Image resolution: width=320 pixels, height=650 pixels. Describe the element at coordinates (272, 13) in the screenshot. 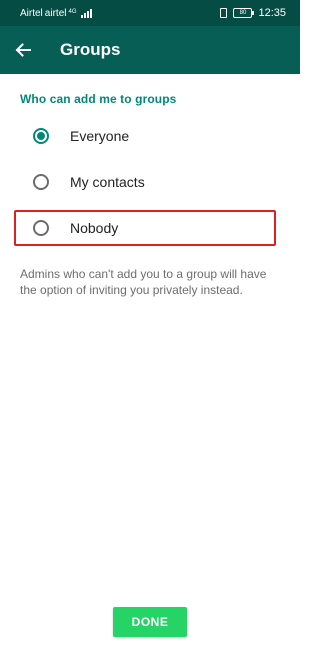

I see `clock: 12:35` at that location.